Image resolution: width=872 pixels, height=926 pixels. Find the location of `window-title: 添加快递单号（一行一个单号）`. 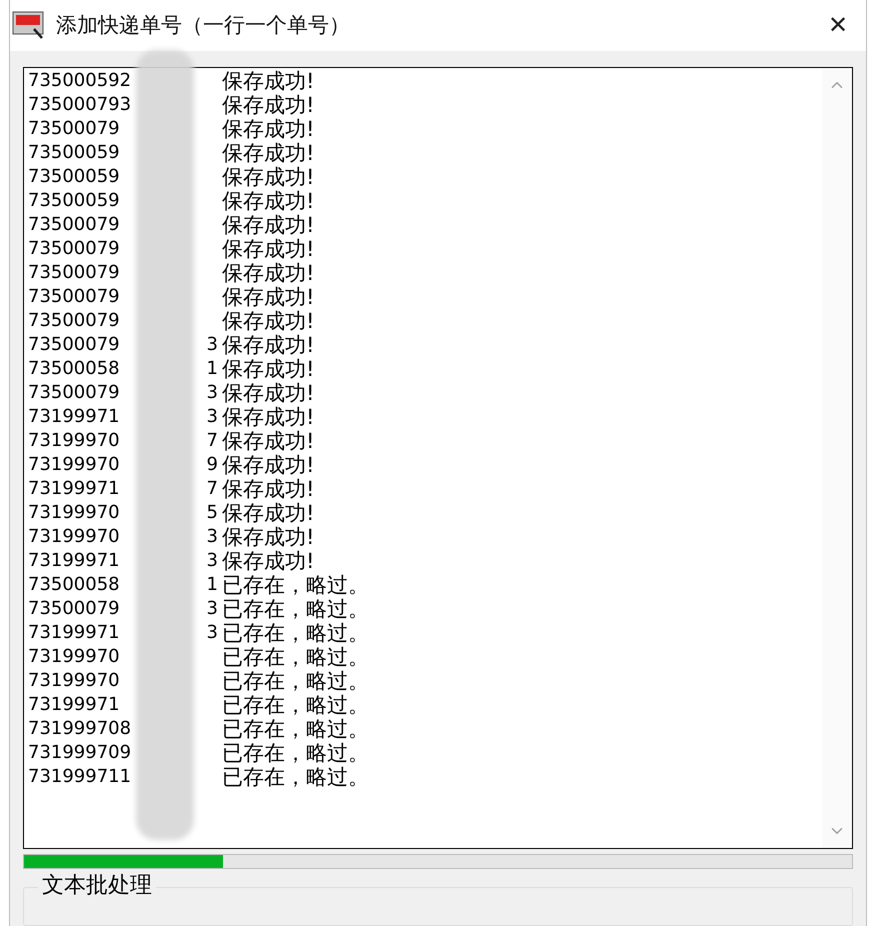

window-title: 添加快递单号（一行一个单号） is located at coordinates (203, 25).